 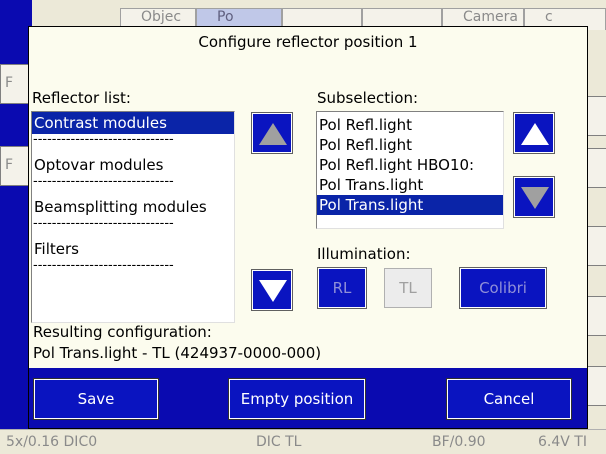 What do you see at coordinates (410, 185) in the screenshot?
I see `subselection-item: Pol Trans.light` at bounding box center [410, 185].